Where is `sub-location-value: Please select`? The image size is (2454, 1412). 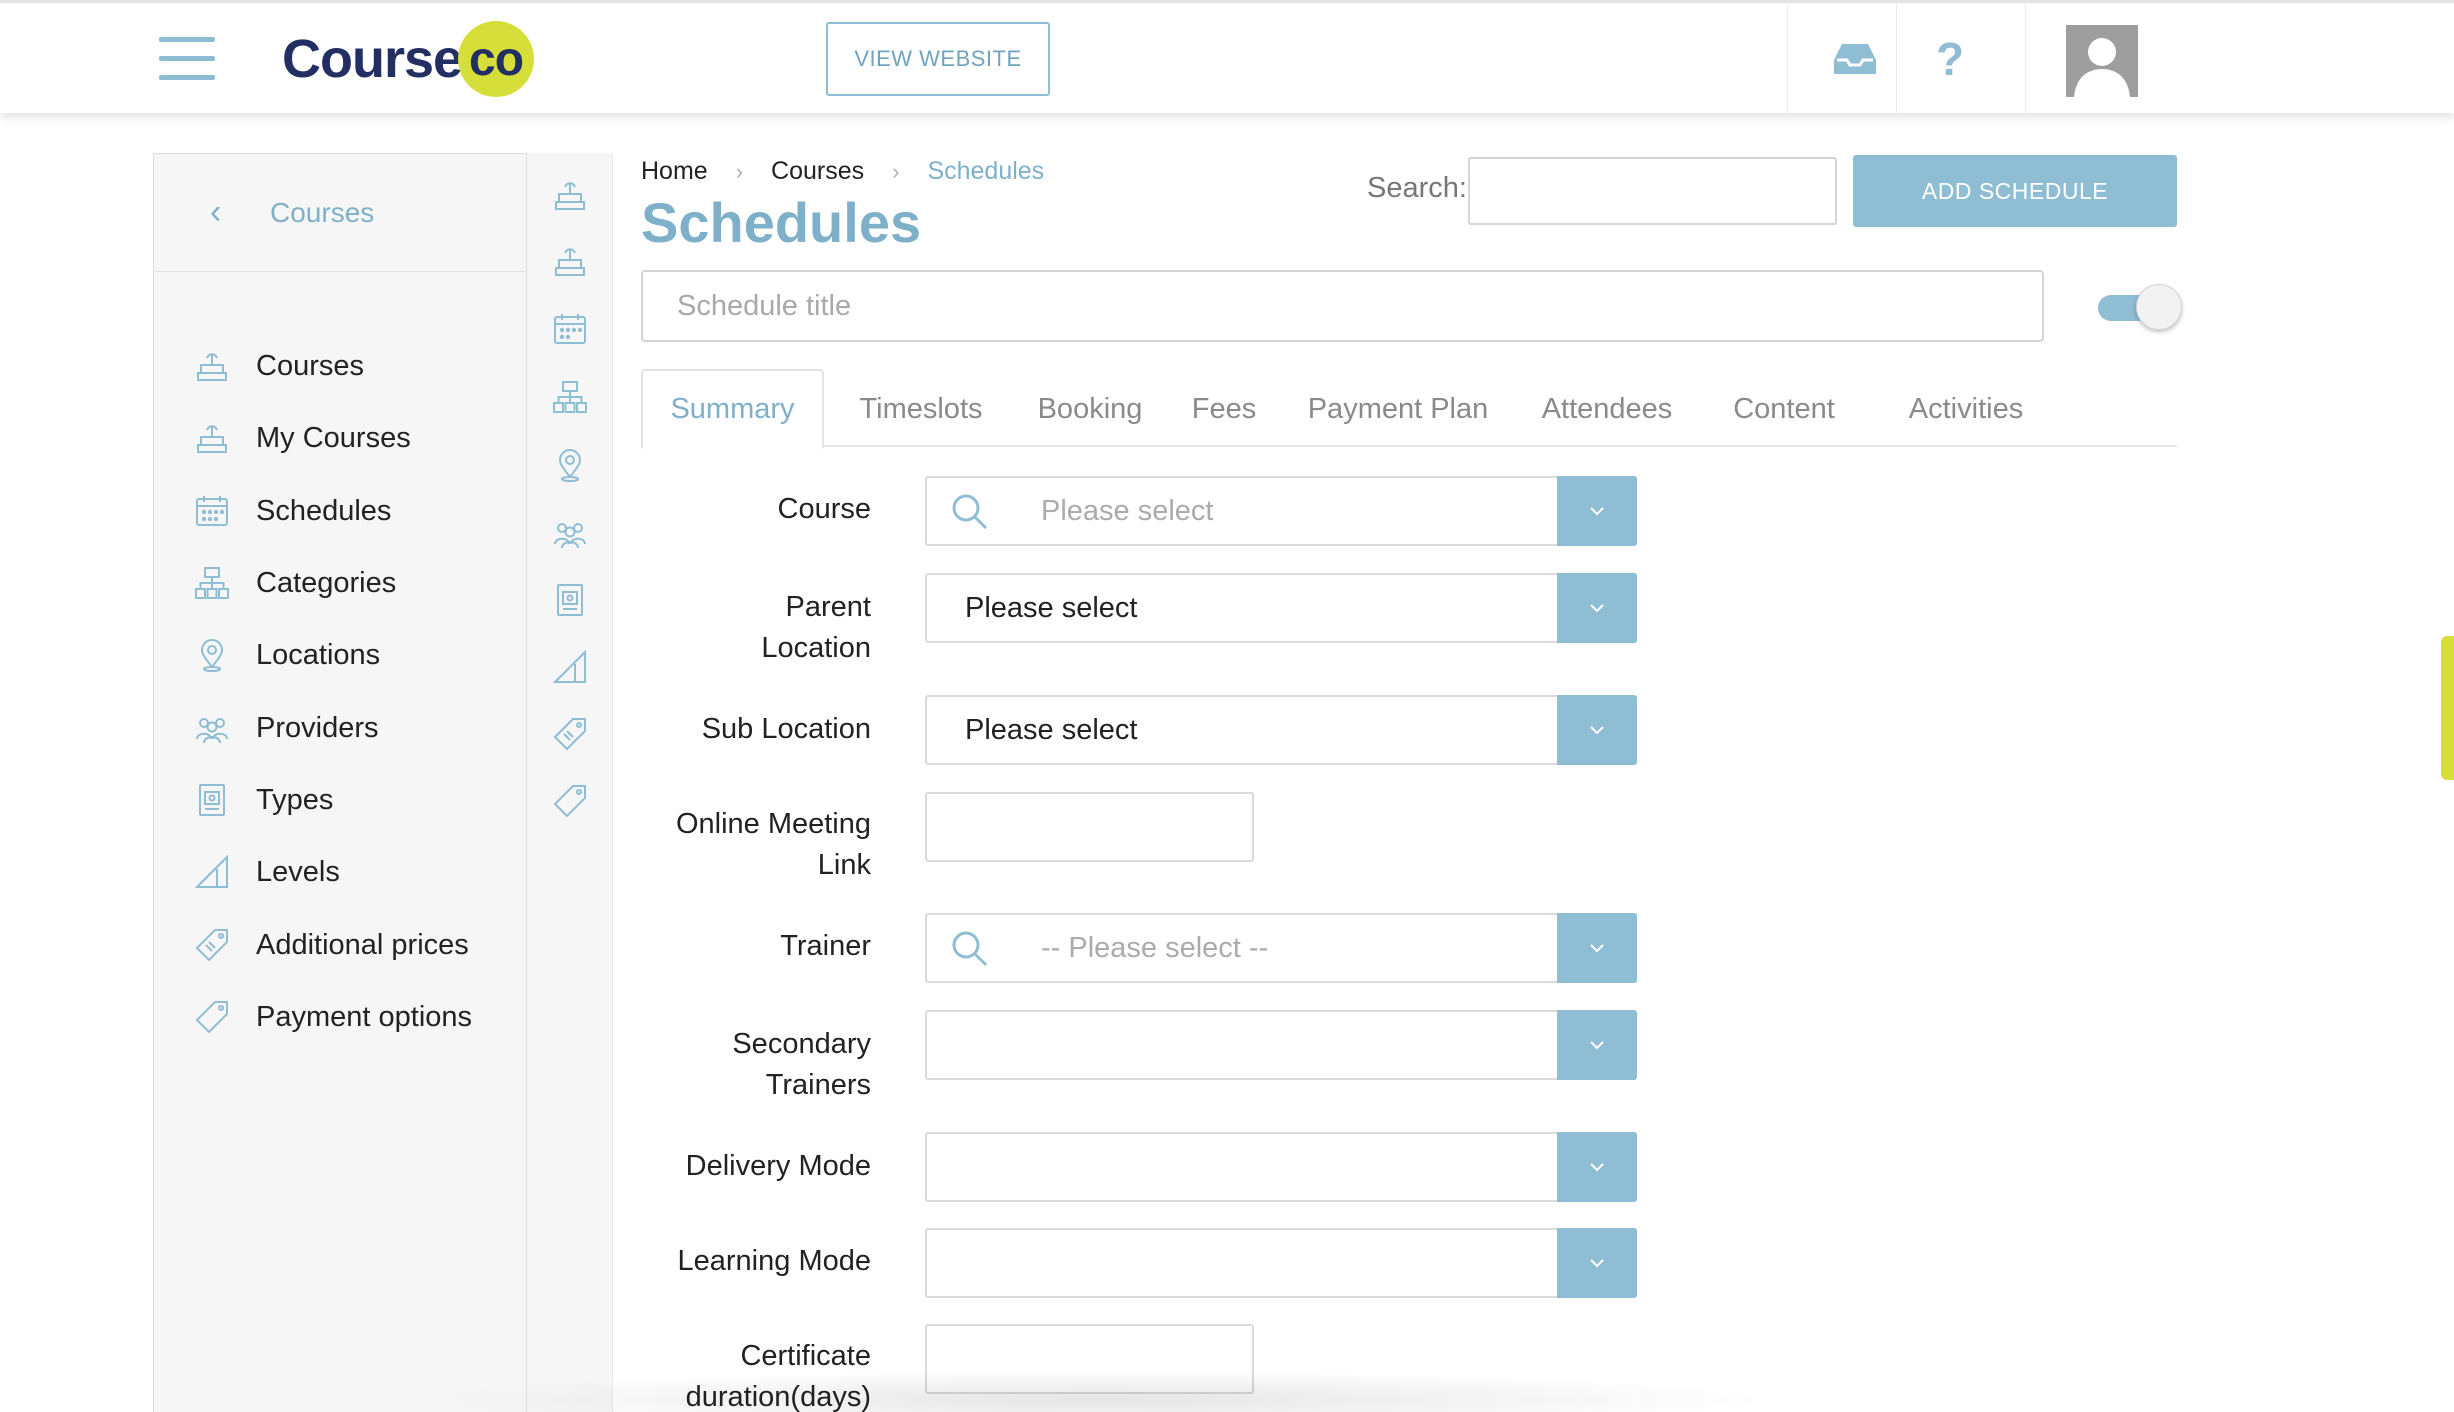
sub-location-value: Please select is located at coordinates (1051, 730).